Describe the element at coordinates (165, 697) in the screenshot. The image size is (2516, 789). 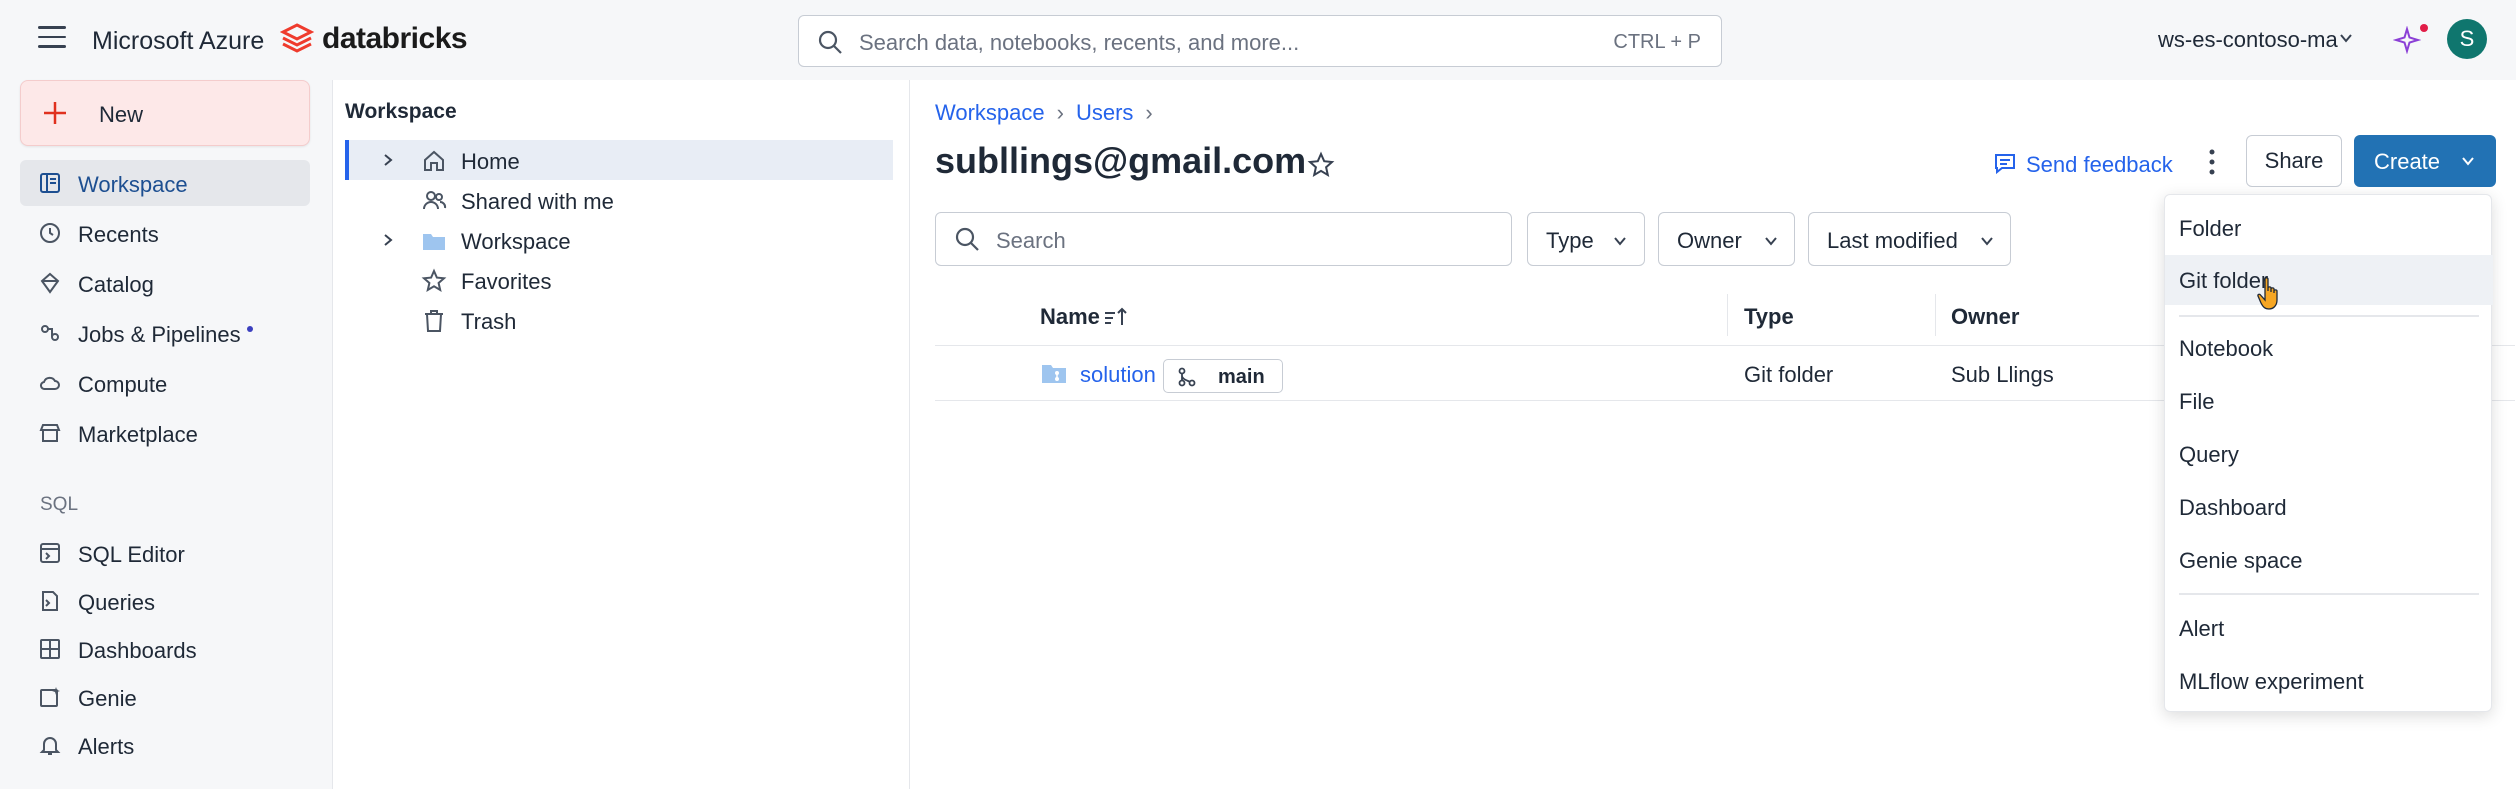
I see `sidebar-item-genie: Genie` at that location.